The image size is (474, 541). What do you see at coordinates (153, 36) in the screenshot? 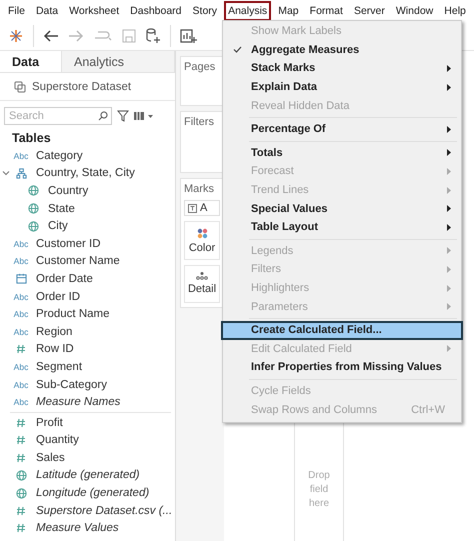
I see `new-data-source-icon` at bounding box center [153, 36].